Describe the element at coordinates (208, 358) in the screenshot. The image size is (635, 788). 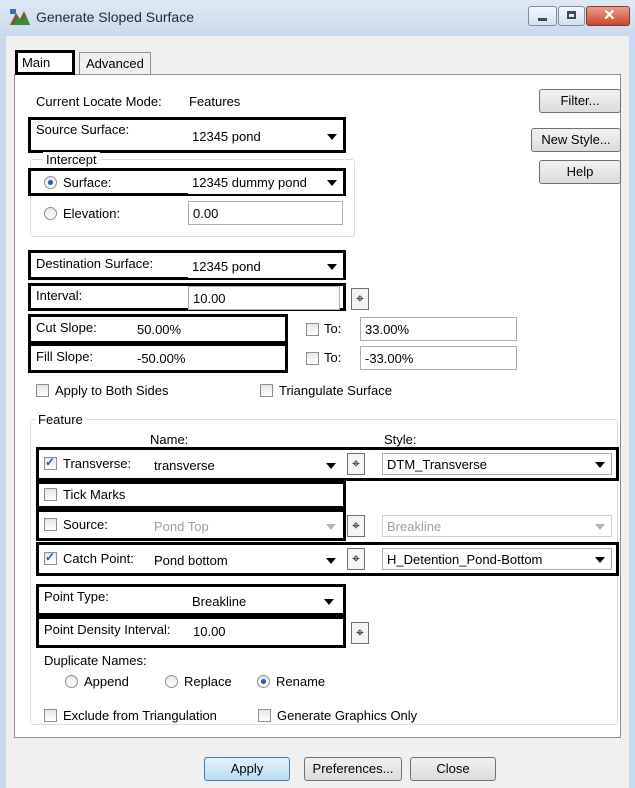
I see `fill-slope-input: -50.00%` at that location.